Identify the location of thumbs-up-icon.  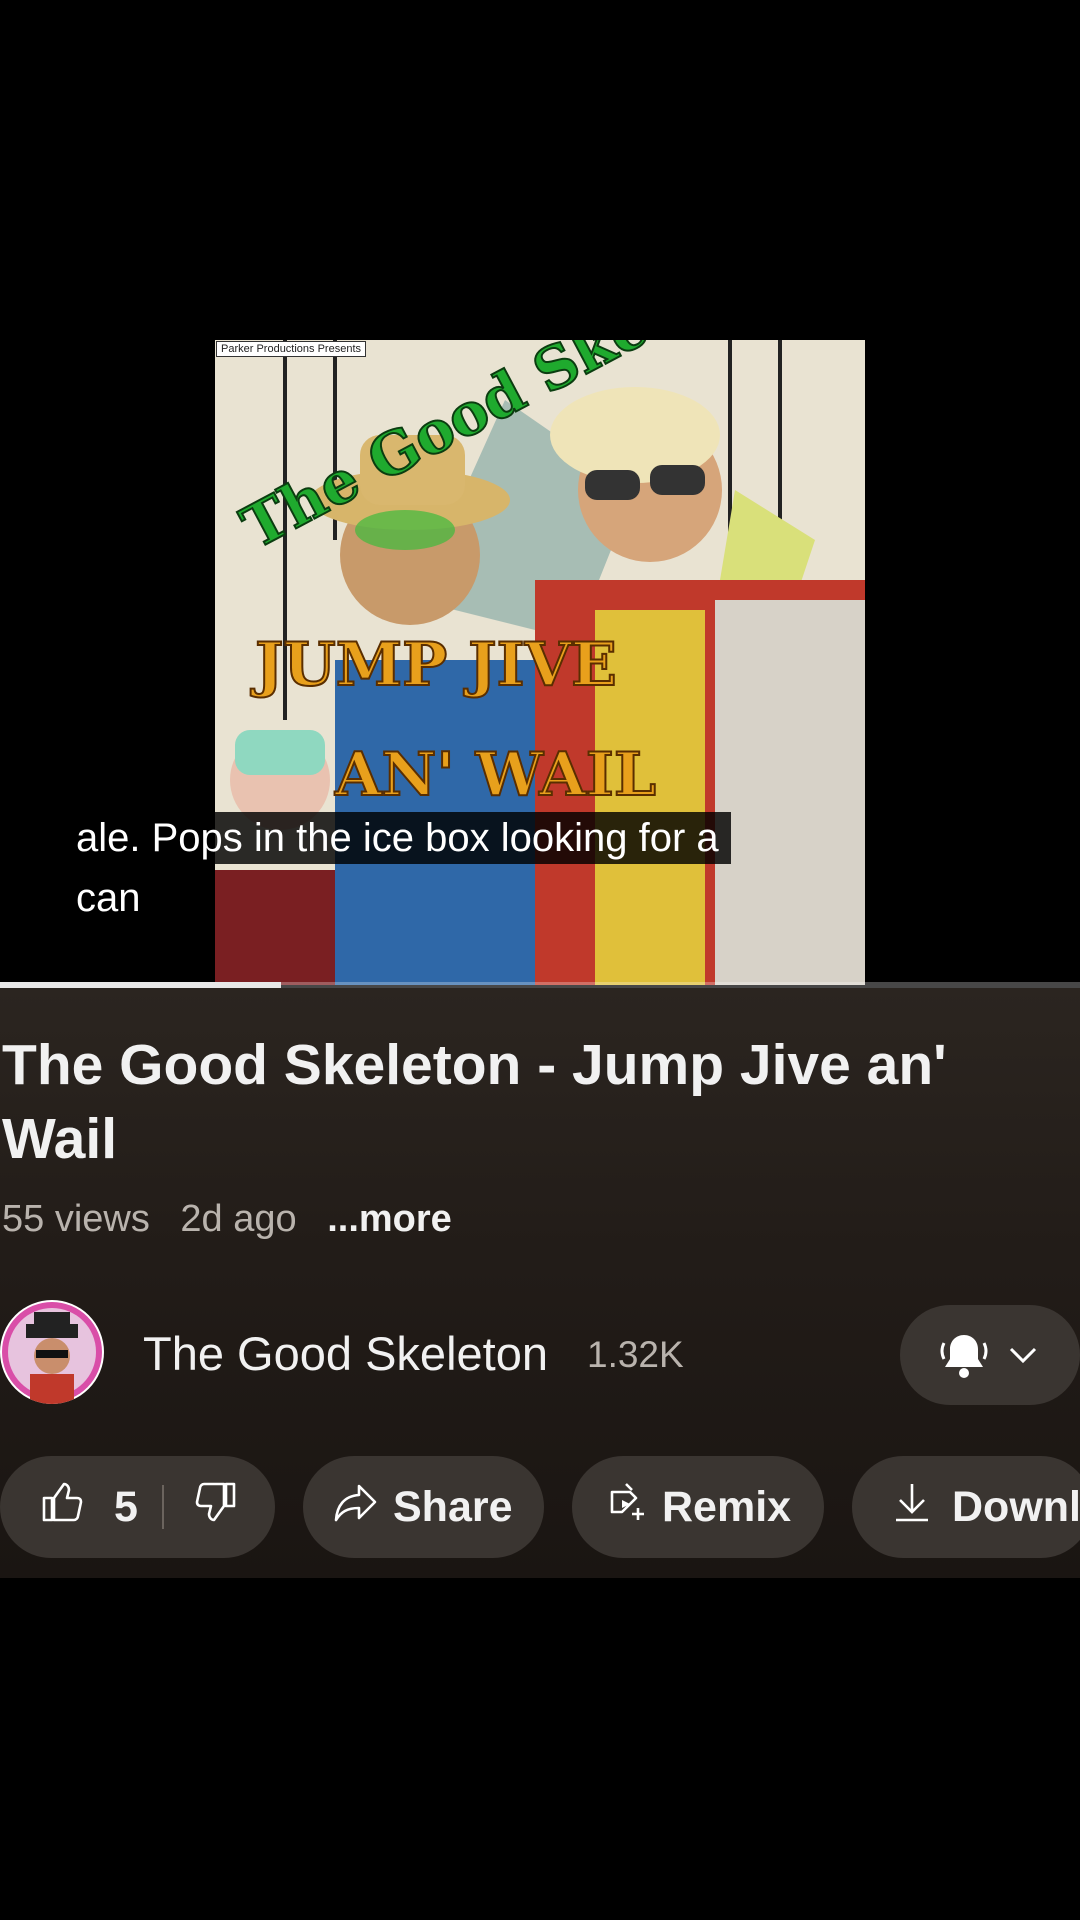
(62, 1507).